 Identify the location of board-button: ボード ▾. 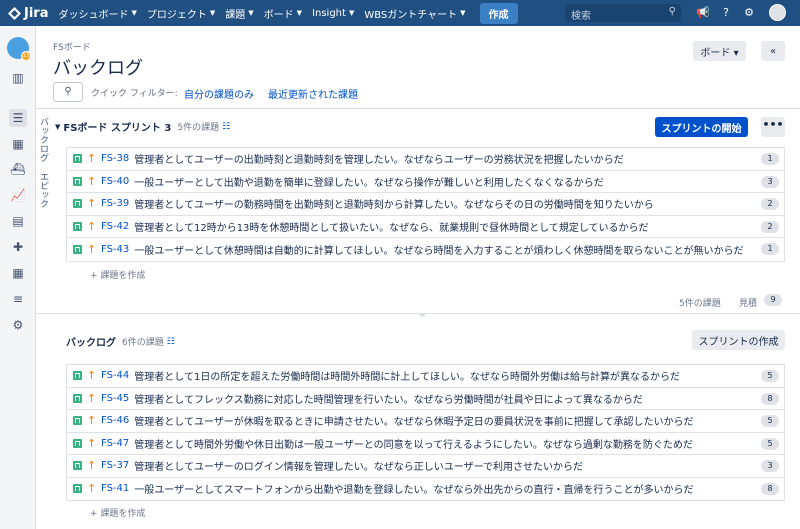
(719, 51).